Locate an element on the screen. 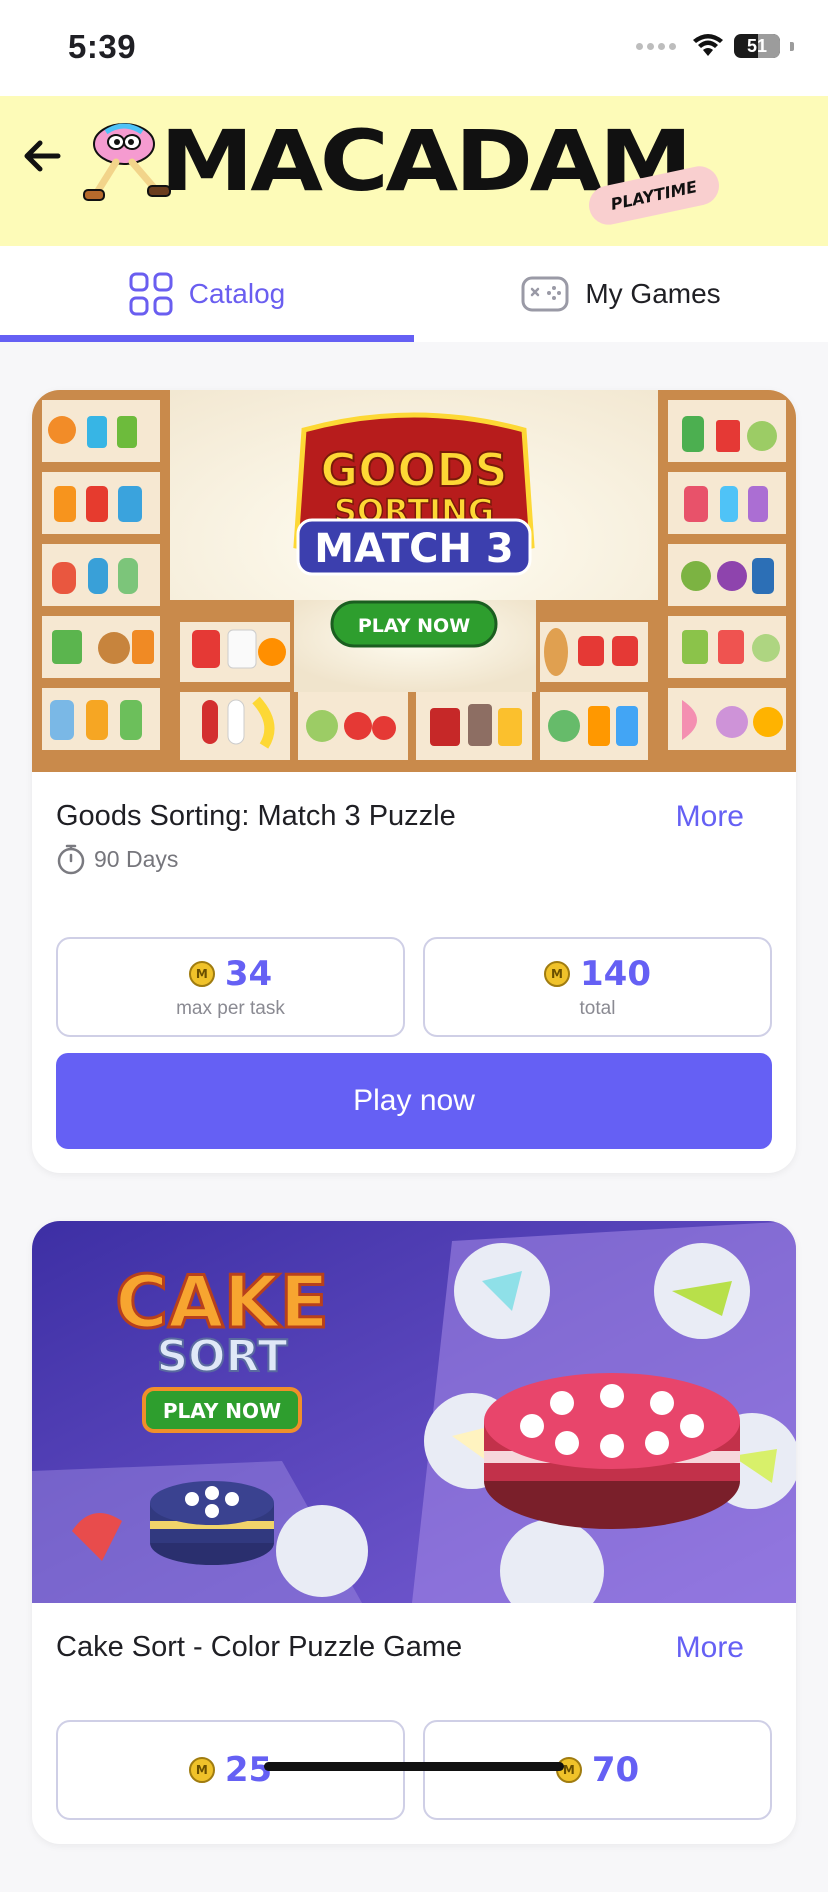 The image size is (828, 1892). cellular-signal-icon is located at coordinates (656, 46).